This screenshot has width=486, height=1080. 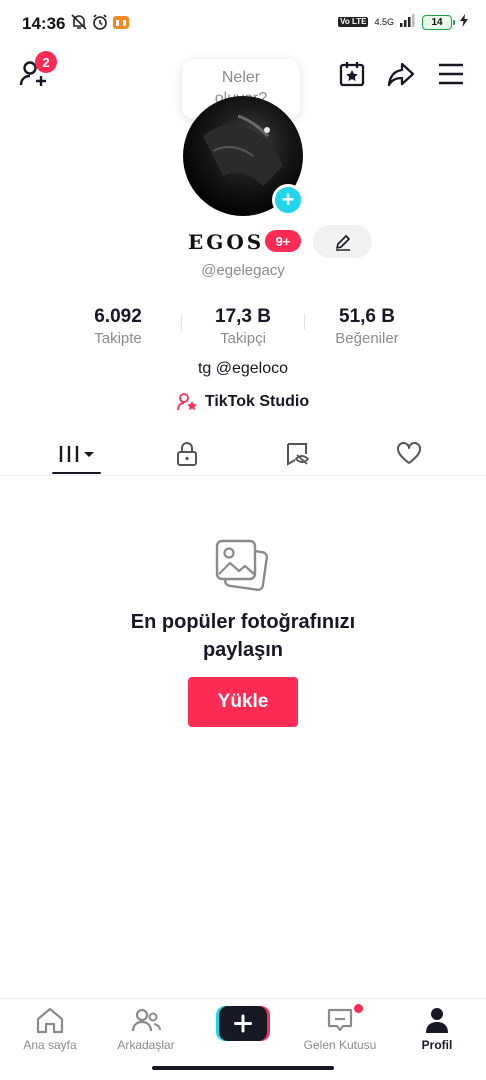 What do you see at coordinates (243, 702) in the screenshot?
I see `upload-button: Yükle` at bounding box center [243, 702].